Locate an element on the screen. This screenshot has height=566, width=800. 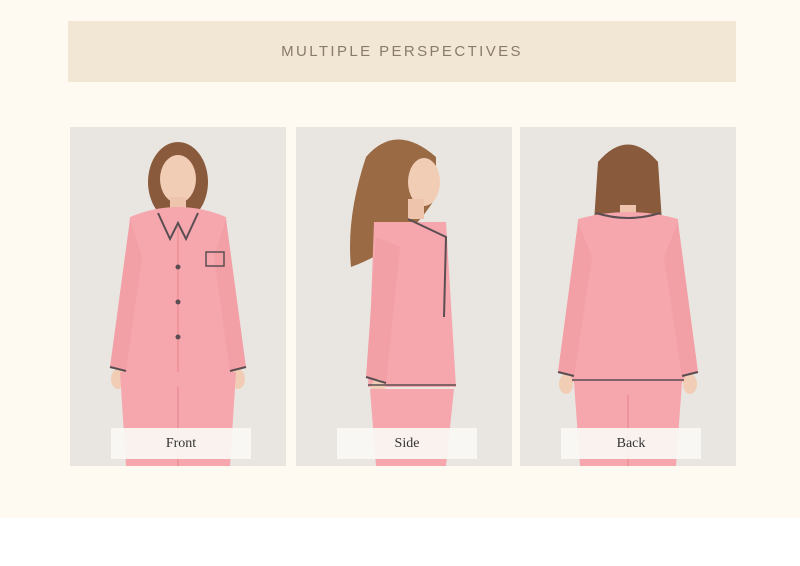
section-title: MULTIPLE PERSPECTIVES is located at coordinates (402, 51).